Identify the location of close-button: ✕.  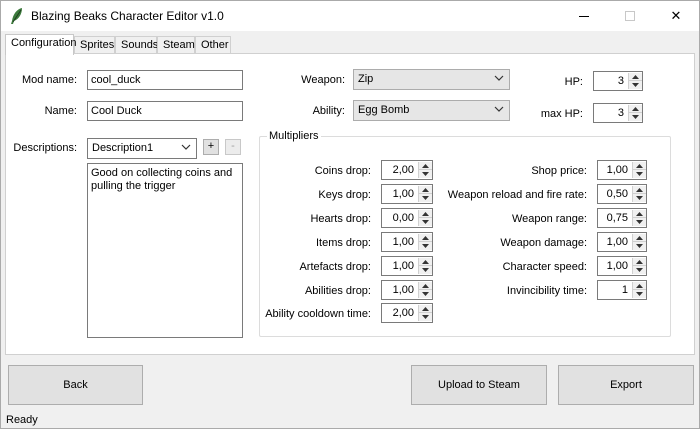
(676, 16).